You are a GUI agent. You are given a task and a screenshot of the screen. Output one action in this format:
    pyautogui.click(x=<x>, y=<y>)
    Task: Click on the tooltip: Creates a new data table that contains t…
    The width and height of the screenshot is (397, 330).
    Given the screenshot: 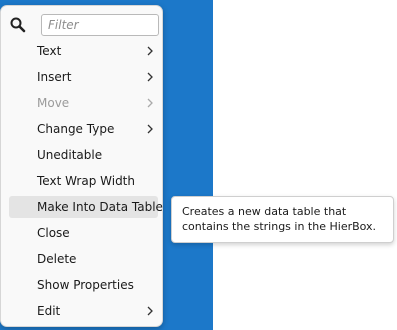 What is the action you would take?
    pyautogui.click(x=282, y=219)
    